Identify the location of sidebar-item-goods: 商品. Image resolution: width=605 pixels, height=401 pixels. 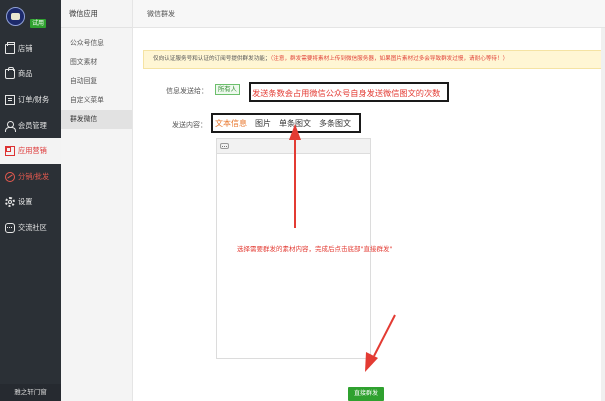
(30, 75).